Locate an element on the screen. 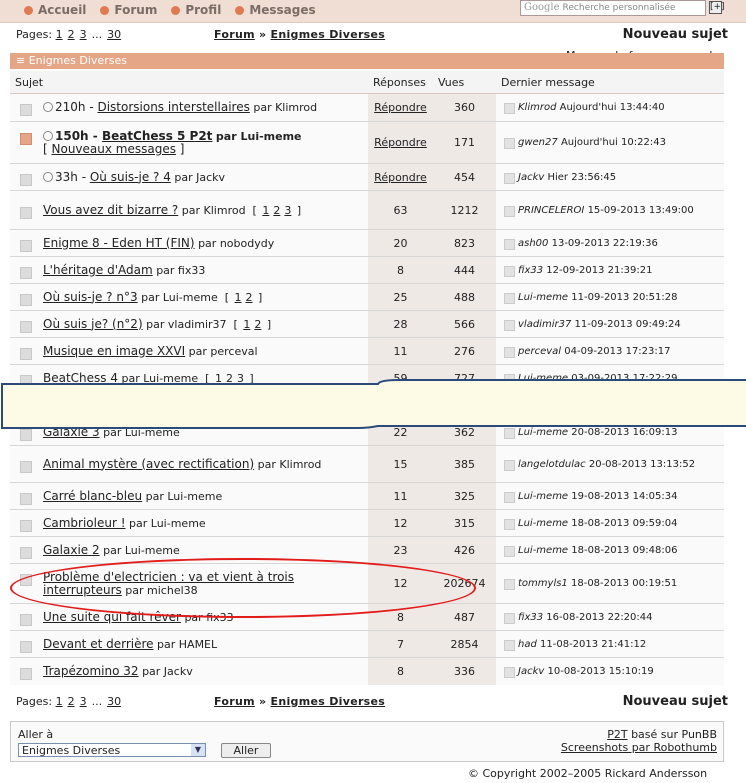 The image size is (746, 783). forum-jump-select: Enigmes Diverses ▼ is located at coordinates (112, 750).